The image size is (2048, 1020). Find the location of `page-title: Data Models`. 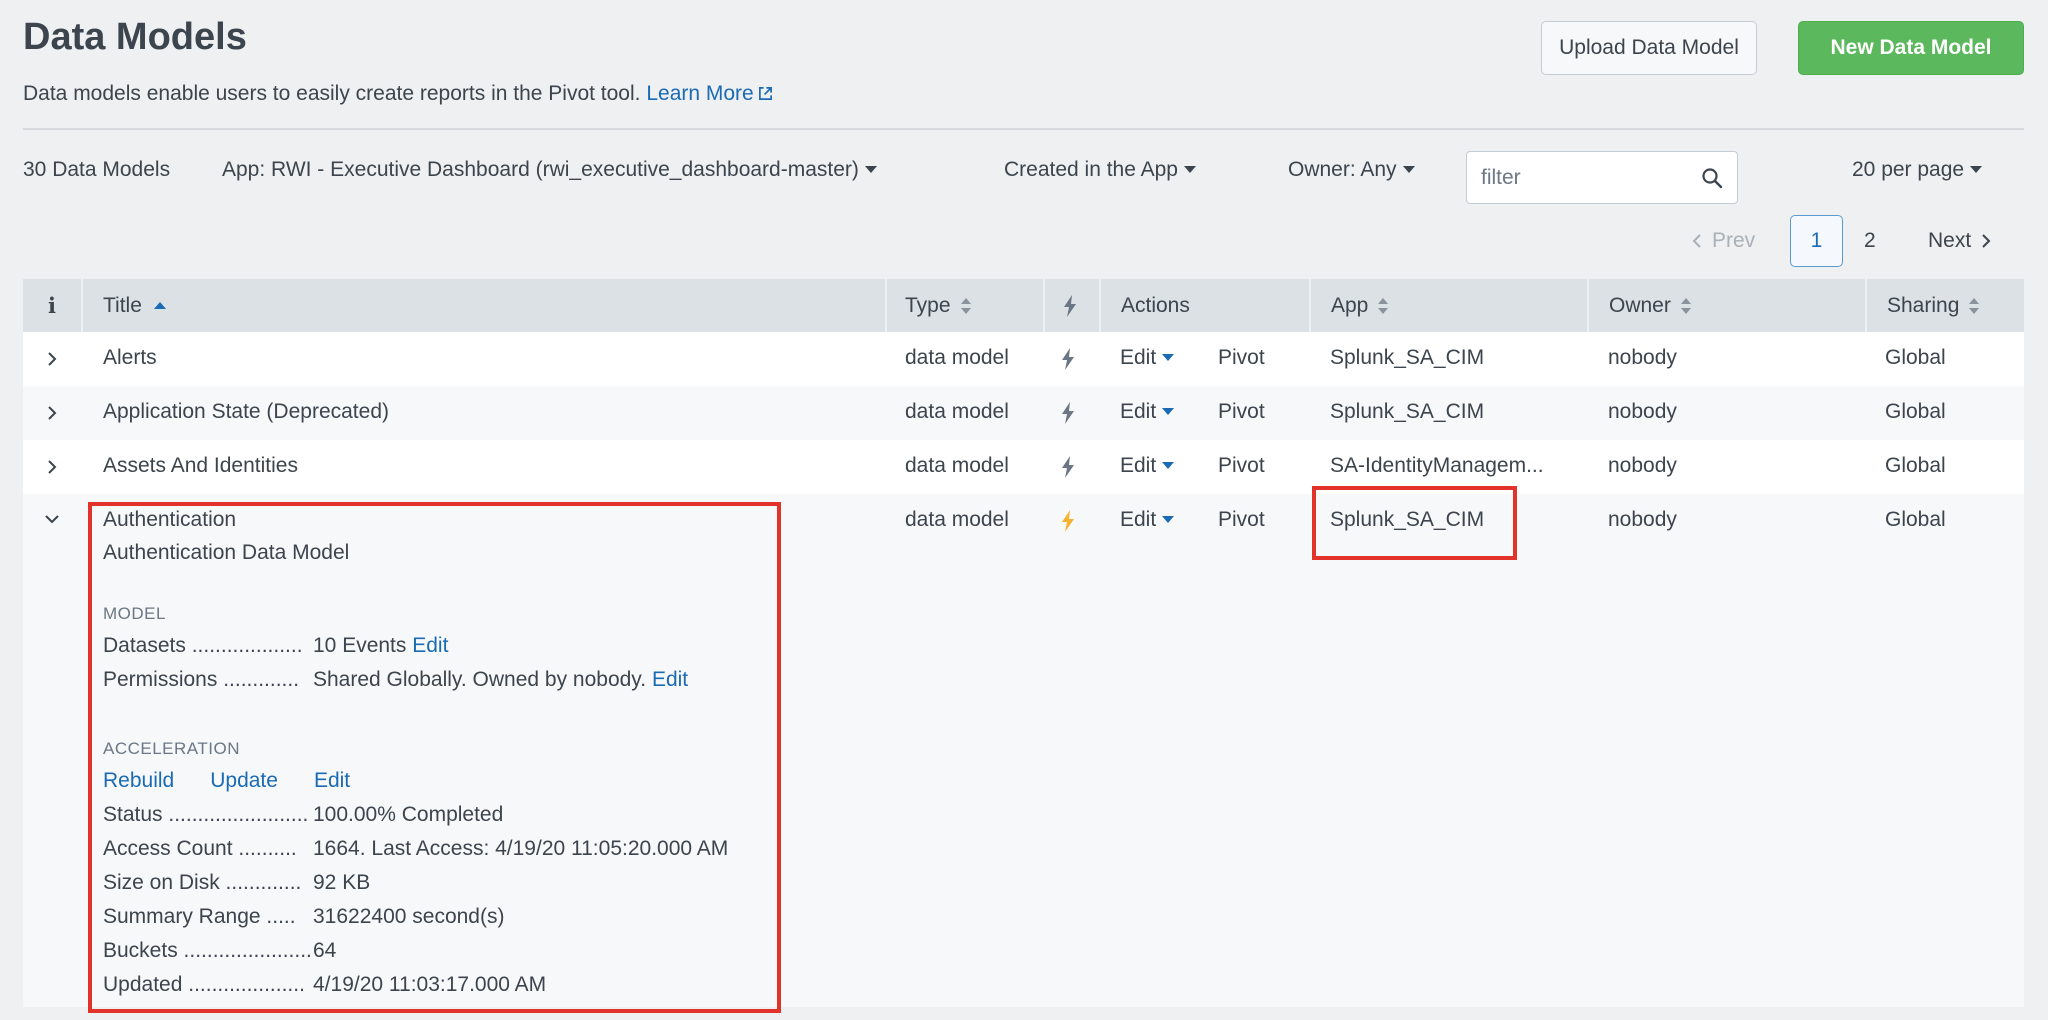

page-title: Data Models is located at coordinates (135, 37).